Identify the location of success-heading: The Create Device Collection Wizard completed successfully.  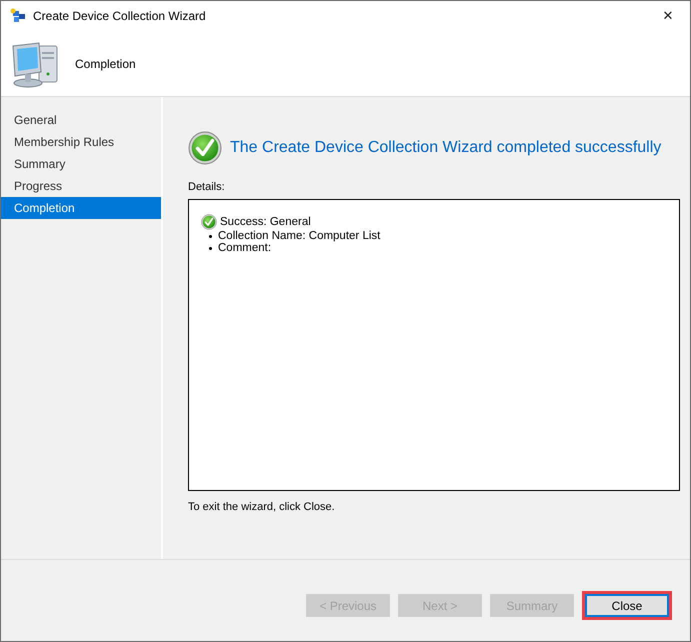
(446, 148).